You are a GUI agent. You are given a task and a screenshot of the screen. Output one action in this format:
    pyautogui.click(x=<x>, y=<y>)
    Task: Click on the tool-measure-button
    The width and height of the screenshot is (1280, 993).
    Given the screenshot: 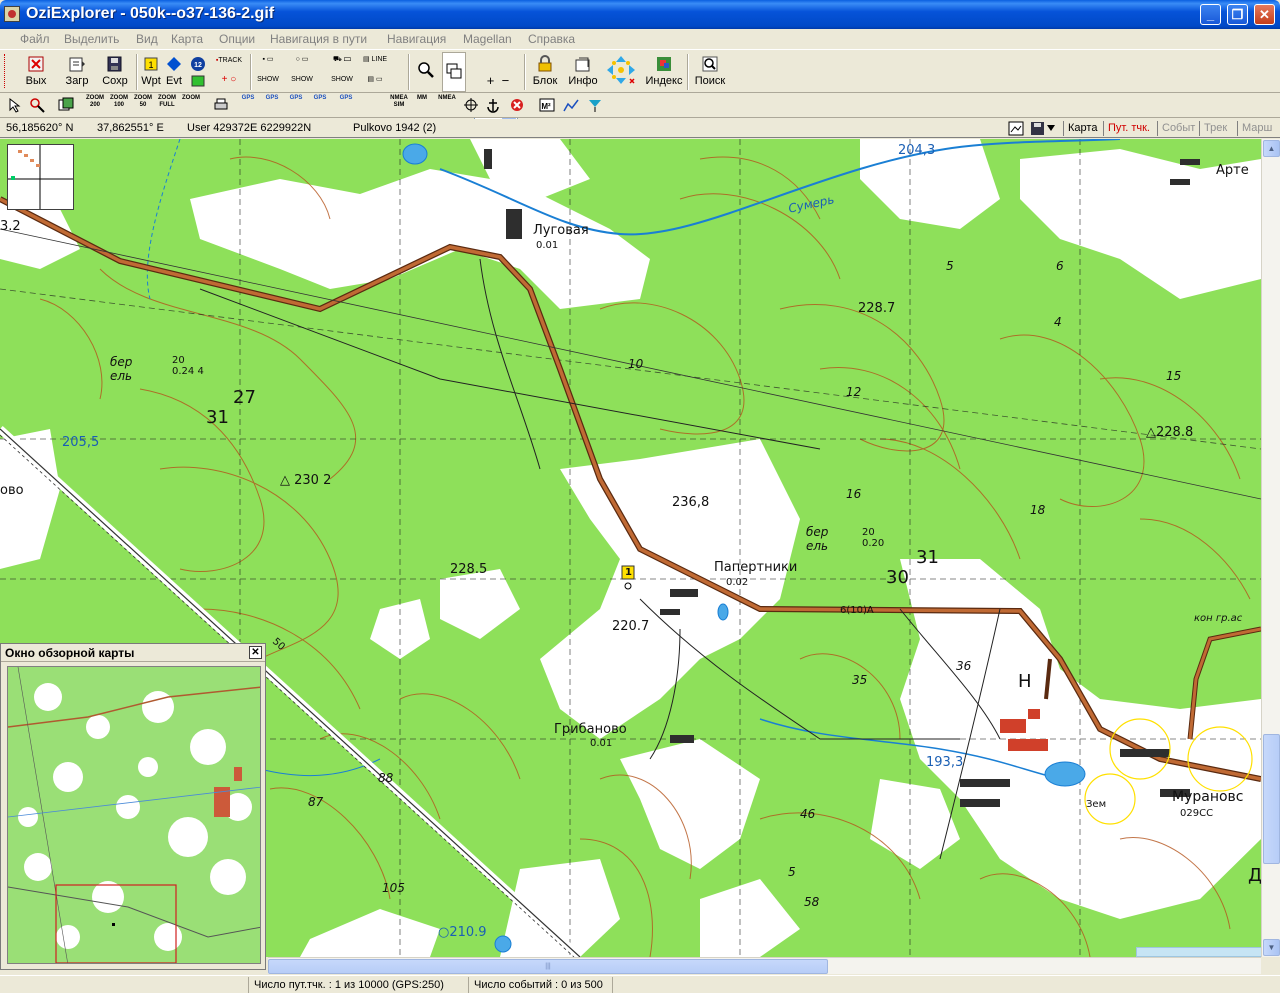 What is the action you would take?
    pyautogui.click(x=37, y=105)
    